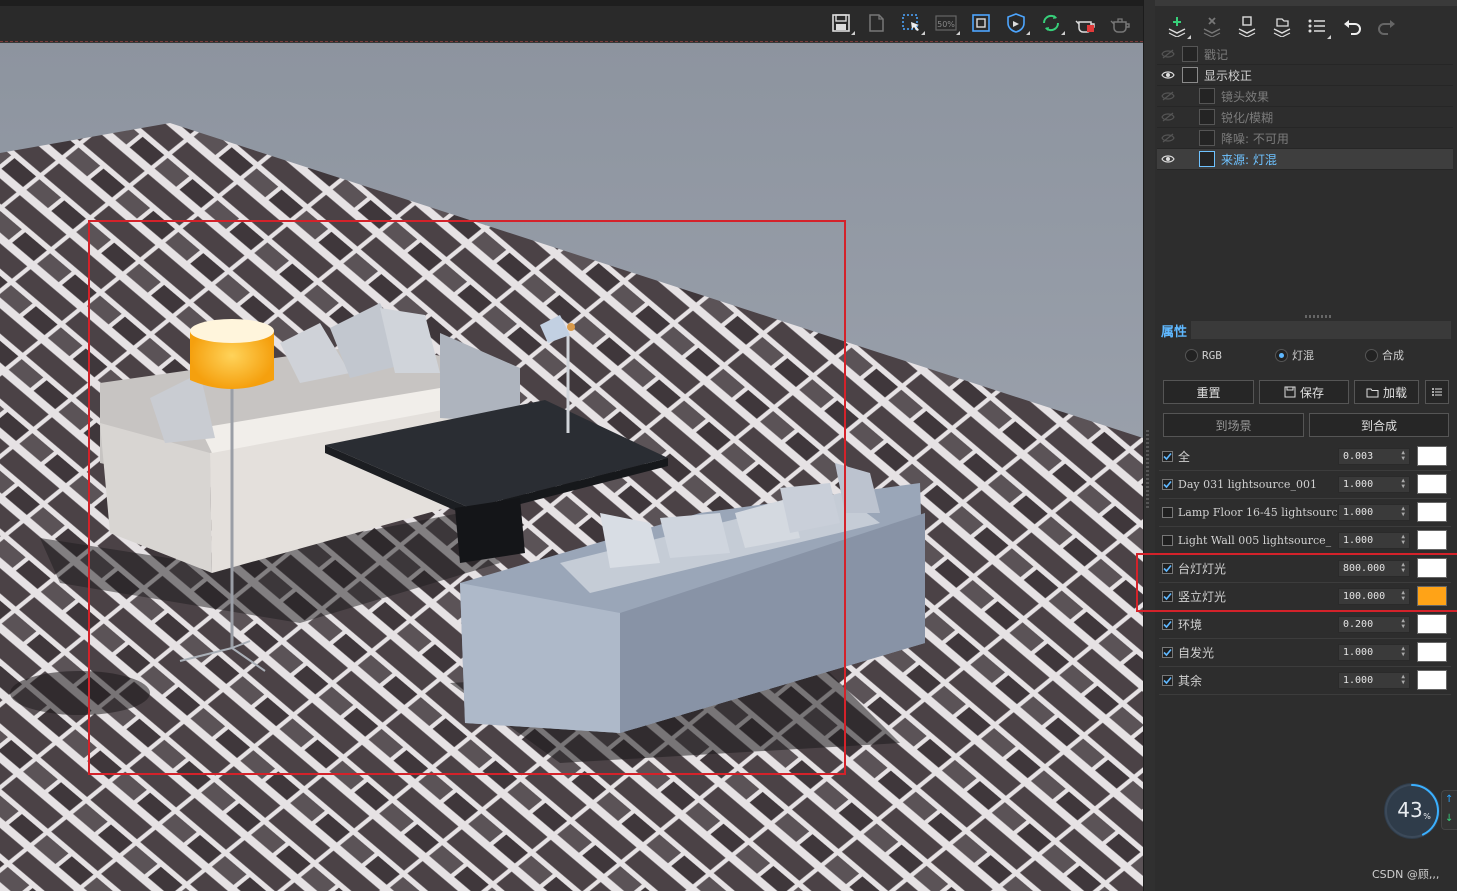  What do you see at coordinates (1317, 26) in the screenshot?
I see `list-icon` at bounding box center [1317, 26].